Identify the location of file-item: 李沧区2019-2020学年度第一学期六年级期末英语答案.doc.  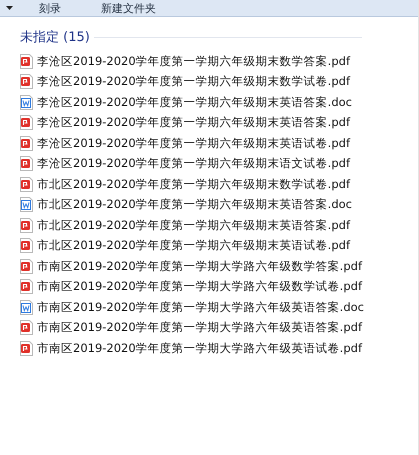
(186, 102).